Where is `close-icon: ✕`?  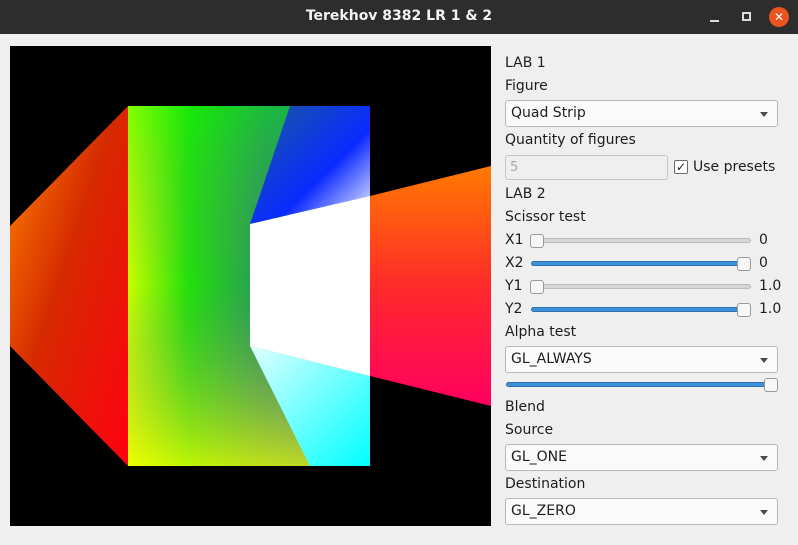
close-icon: ✕ is located at coordinates (779, 17).